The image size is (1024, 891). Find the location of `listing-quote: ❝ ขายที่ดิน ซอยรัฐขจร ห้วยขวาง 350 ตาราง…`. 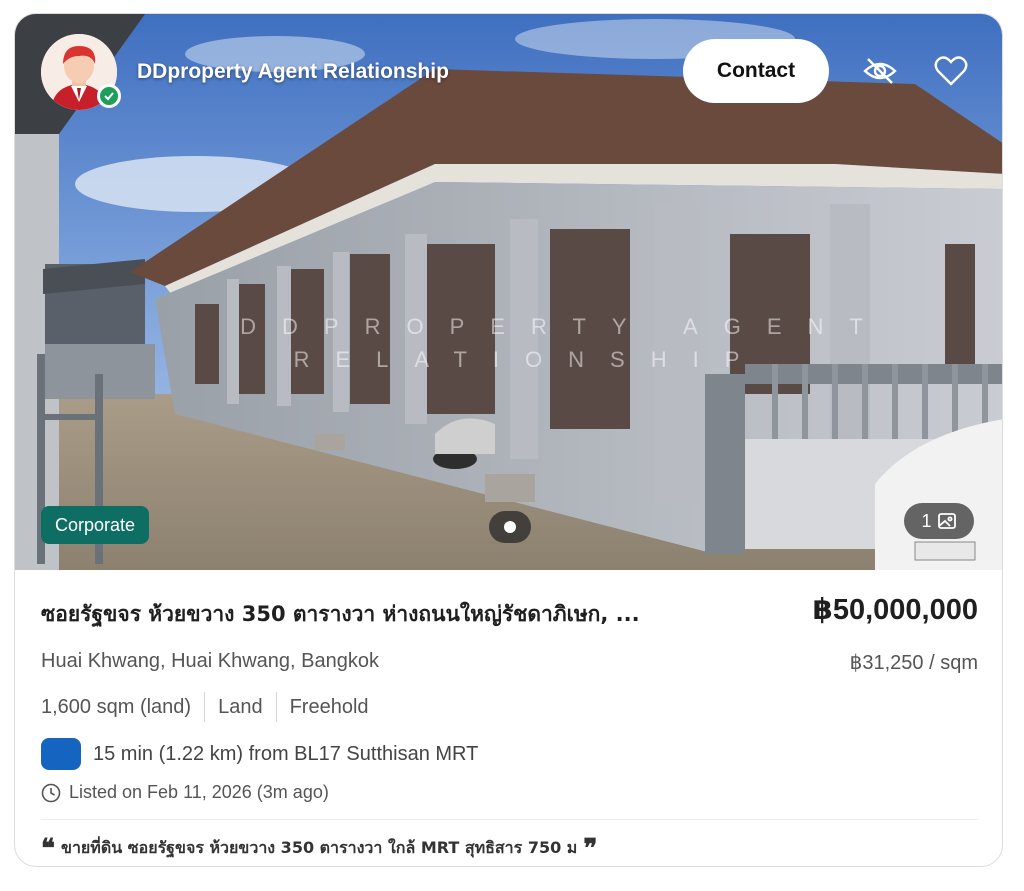

listing-quote: ❝ ขายที่ดิน ซอยรัฐขจร ห้วยขวาง 350 ตาราง… is located at coordinates (319, 848).